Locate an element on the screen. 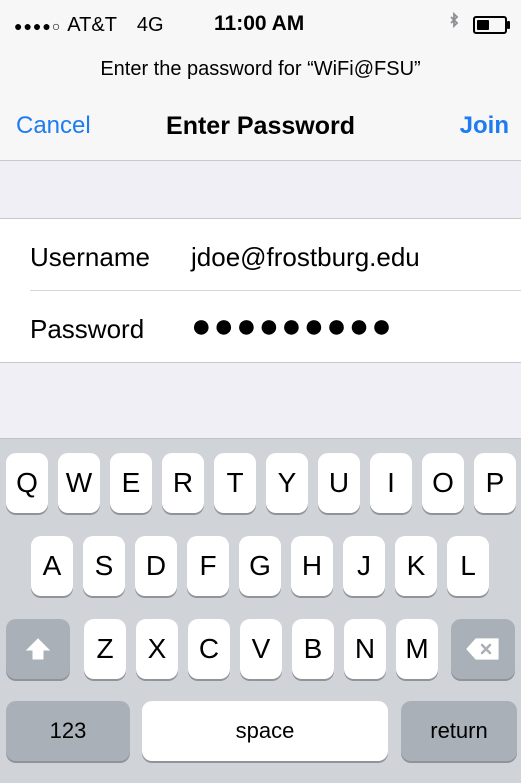 The width and height of the screenshot is (521, 783). battery-level is located at coordinates (483, 25).